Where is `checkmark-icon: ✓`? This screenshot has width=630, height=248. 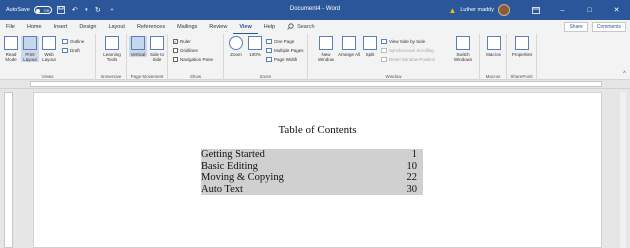
checkmark-icon: ✓ is located at coordinates (175, 41).